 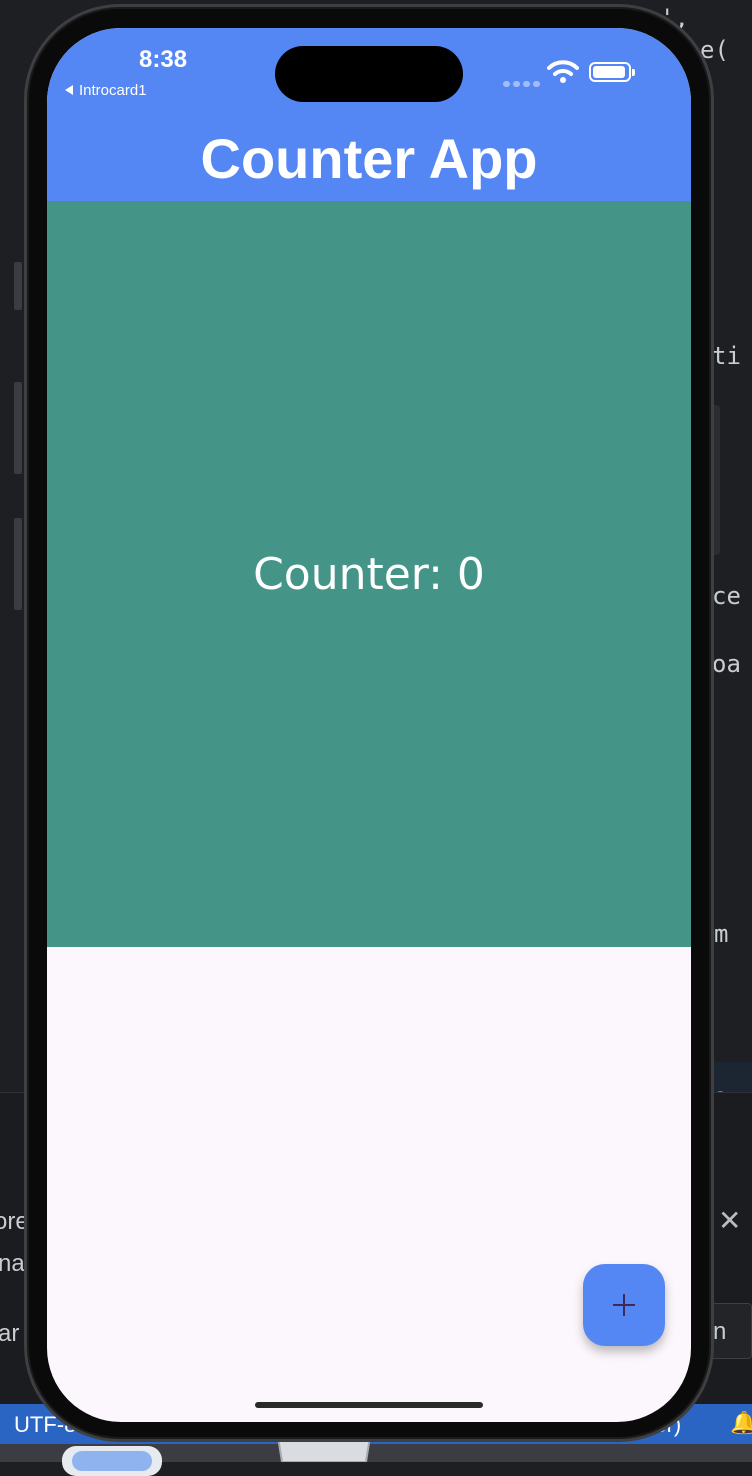 I want to click on increment-button, so click(x=624, y=1305).